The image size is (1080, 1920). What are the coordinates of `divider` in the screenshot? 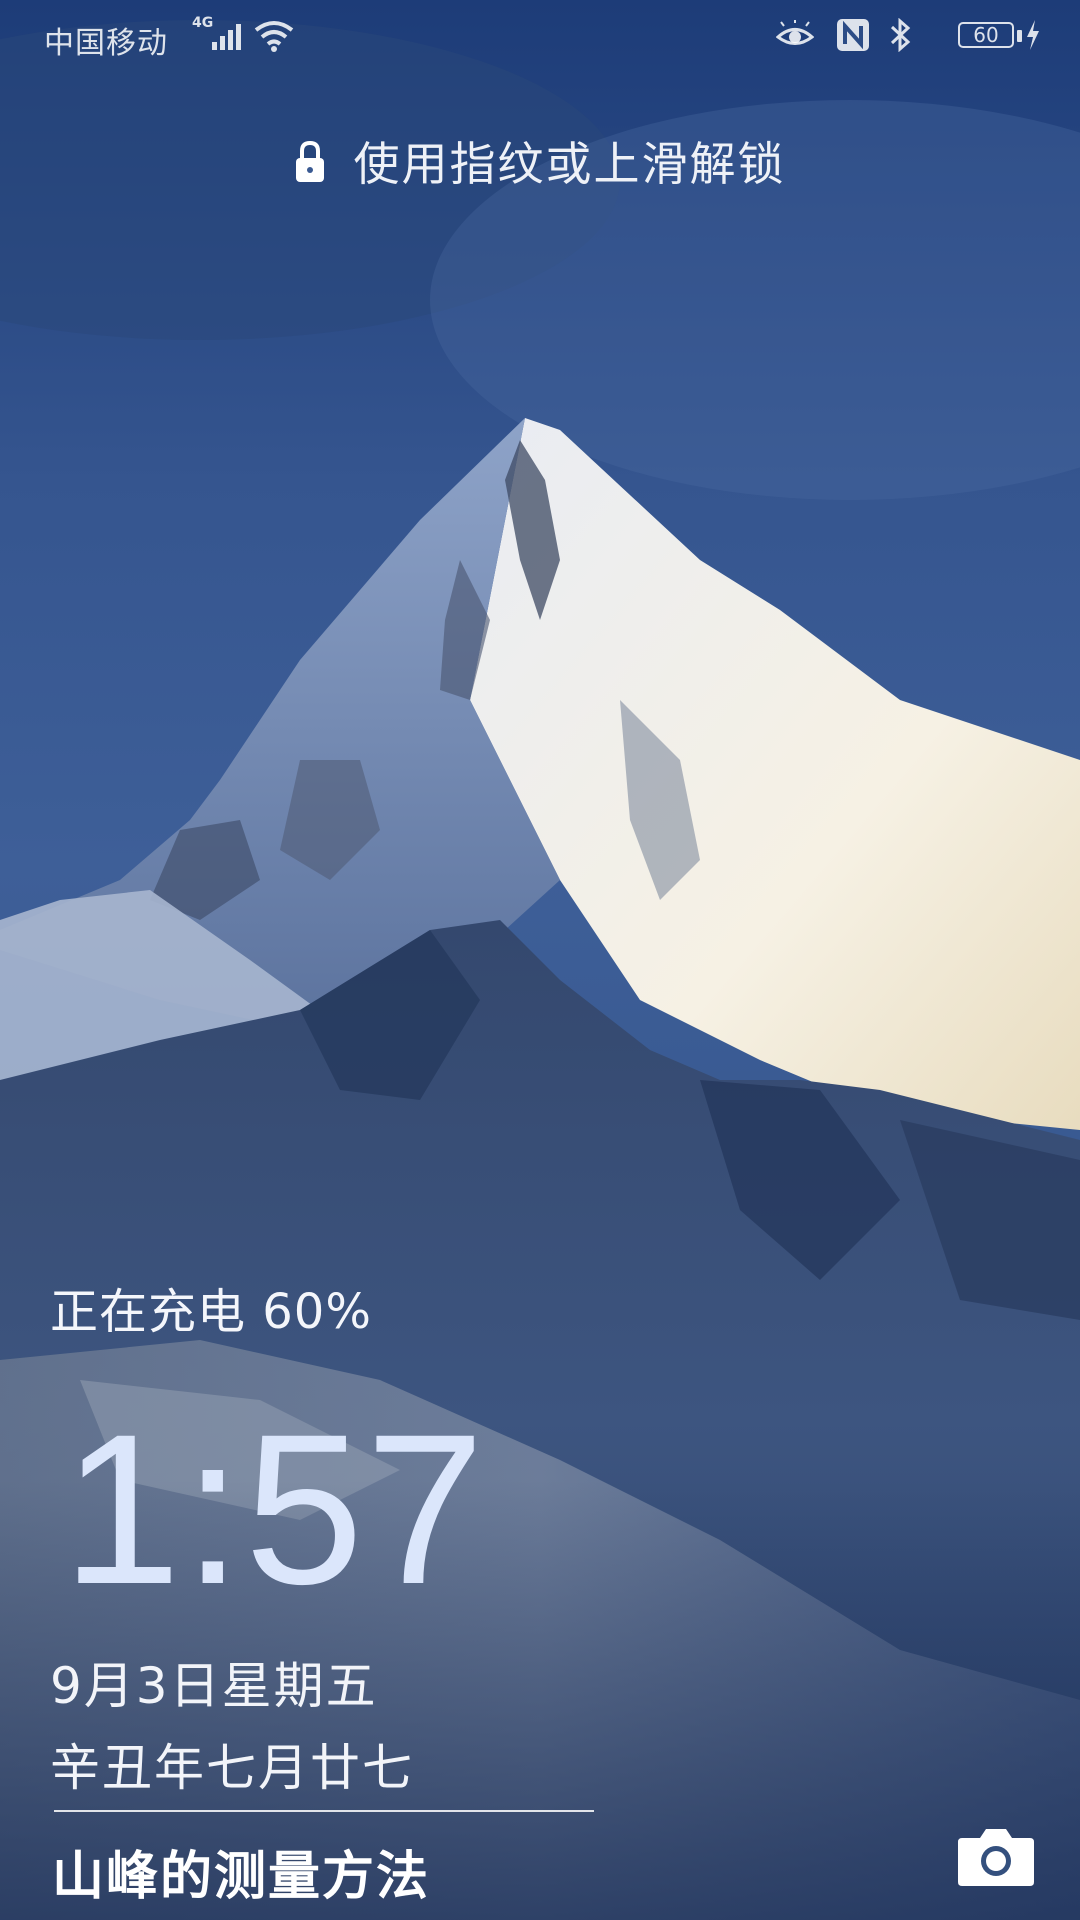 It's located at (324, 1811).